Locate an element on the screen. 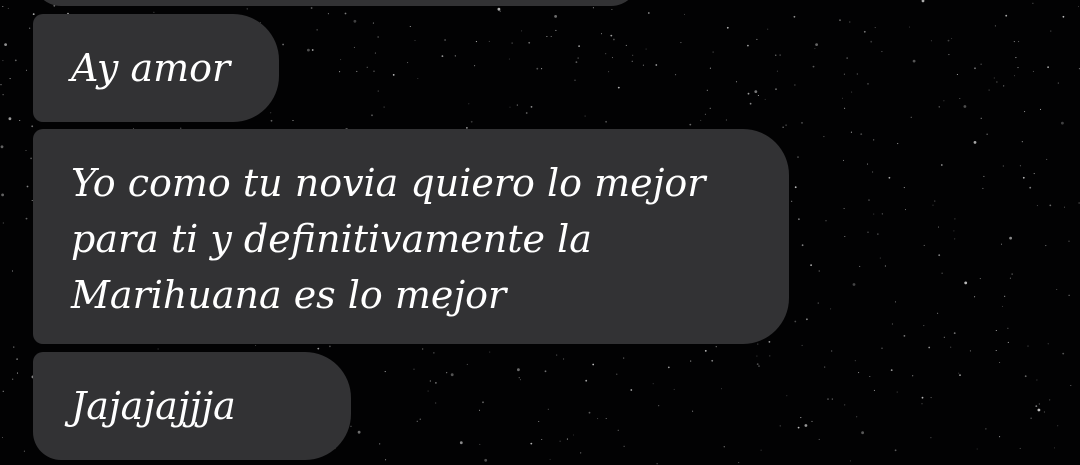 The height and width of the screenshot is (465, 1080). message-bubble: Ay amor is located at coordinates (156, 68).